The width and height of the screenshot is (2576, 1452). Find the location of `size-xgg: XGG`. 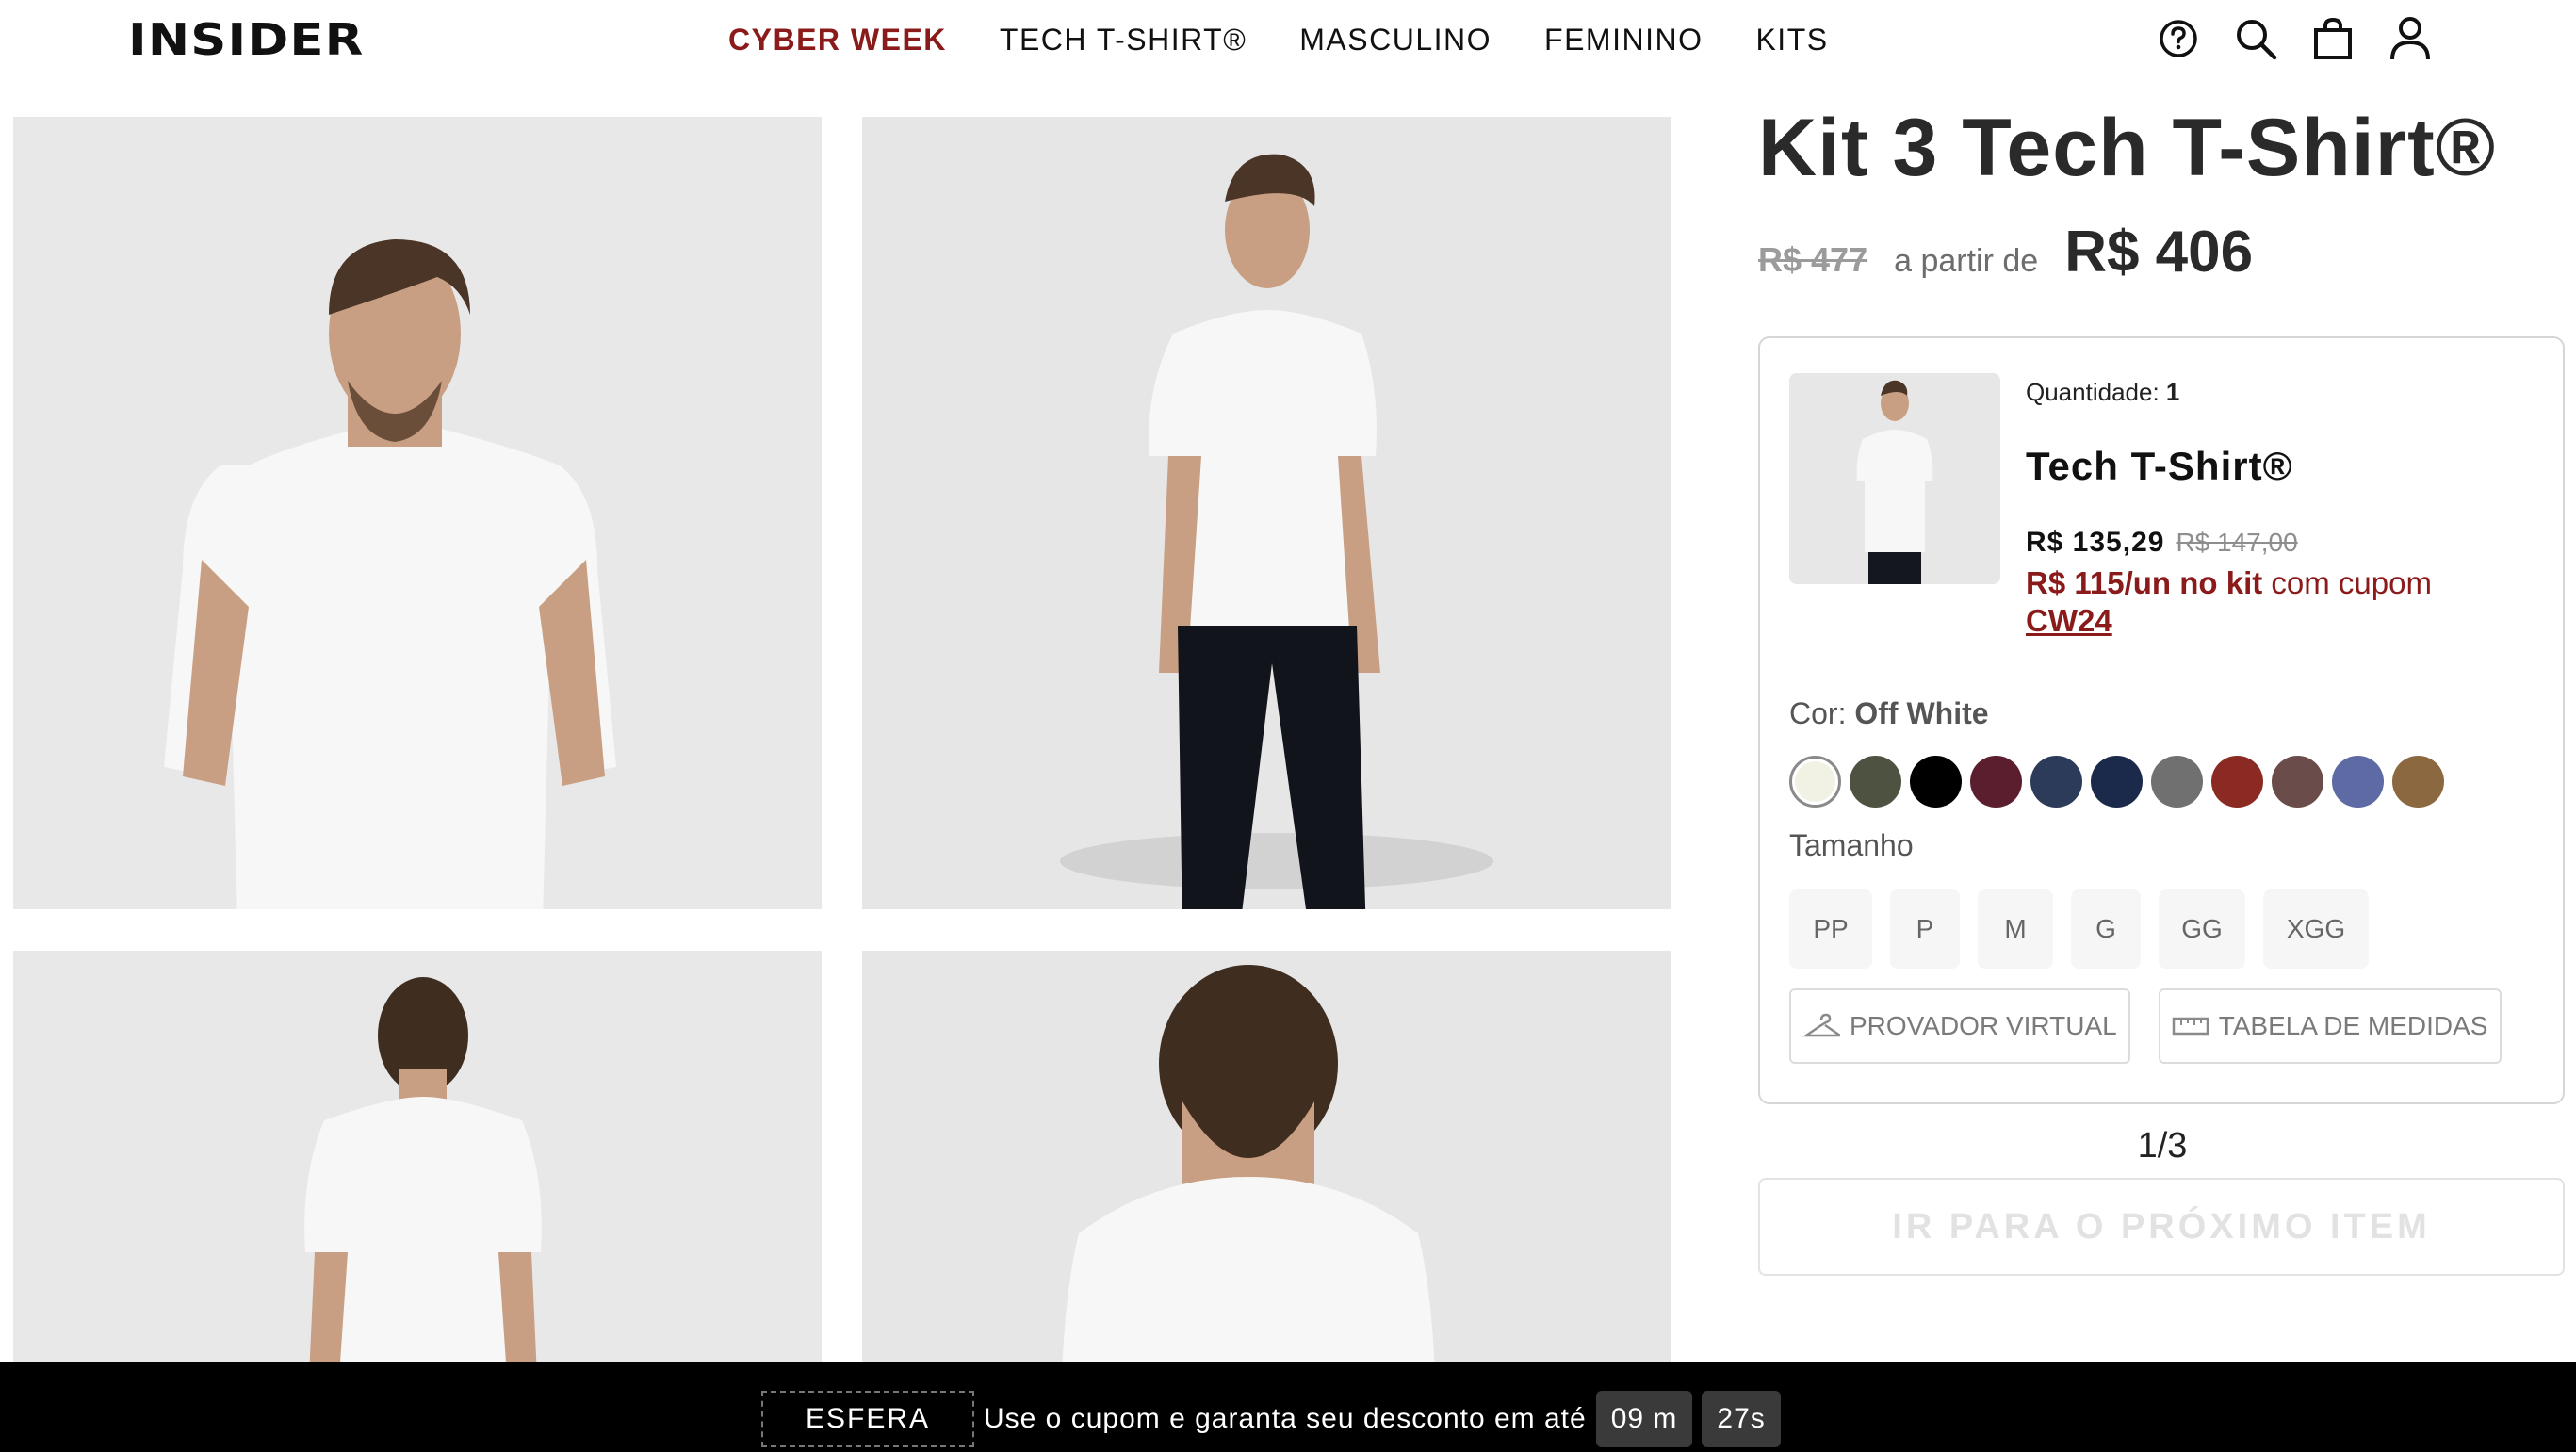

size-xgg: XGG is located at coordinates (2316, 929).